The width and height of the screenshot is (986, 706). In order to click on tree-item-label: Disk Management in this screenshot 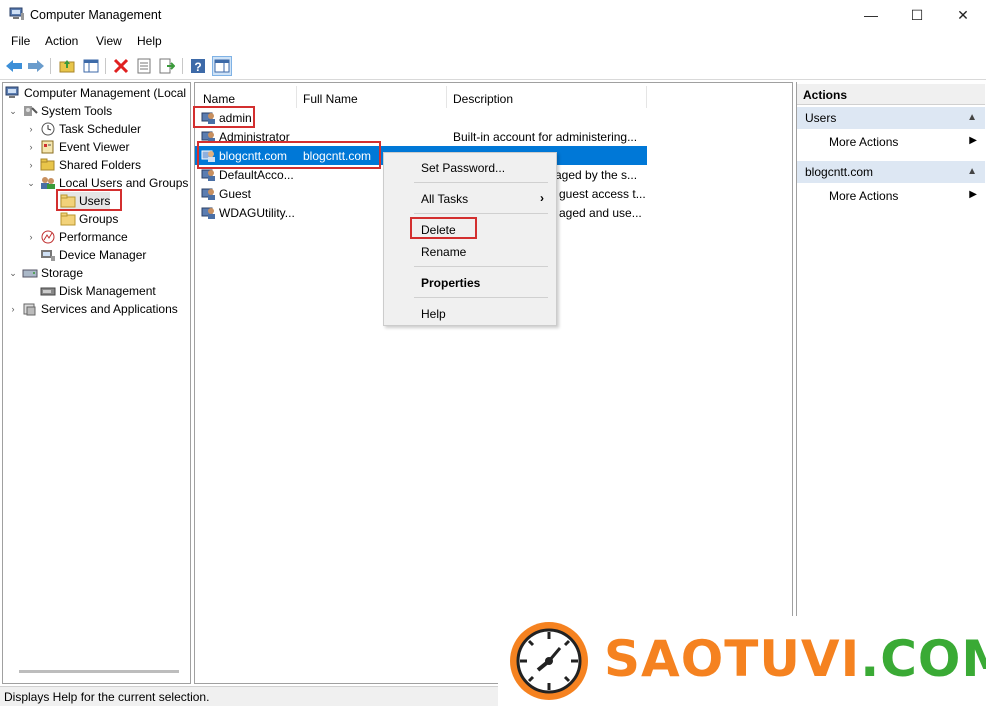, I will do `click(107, 291)`.